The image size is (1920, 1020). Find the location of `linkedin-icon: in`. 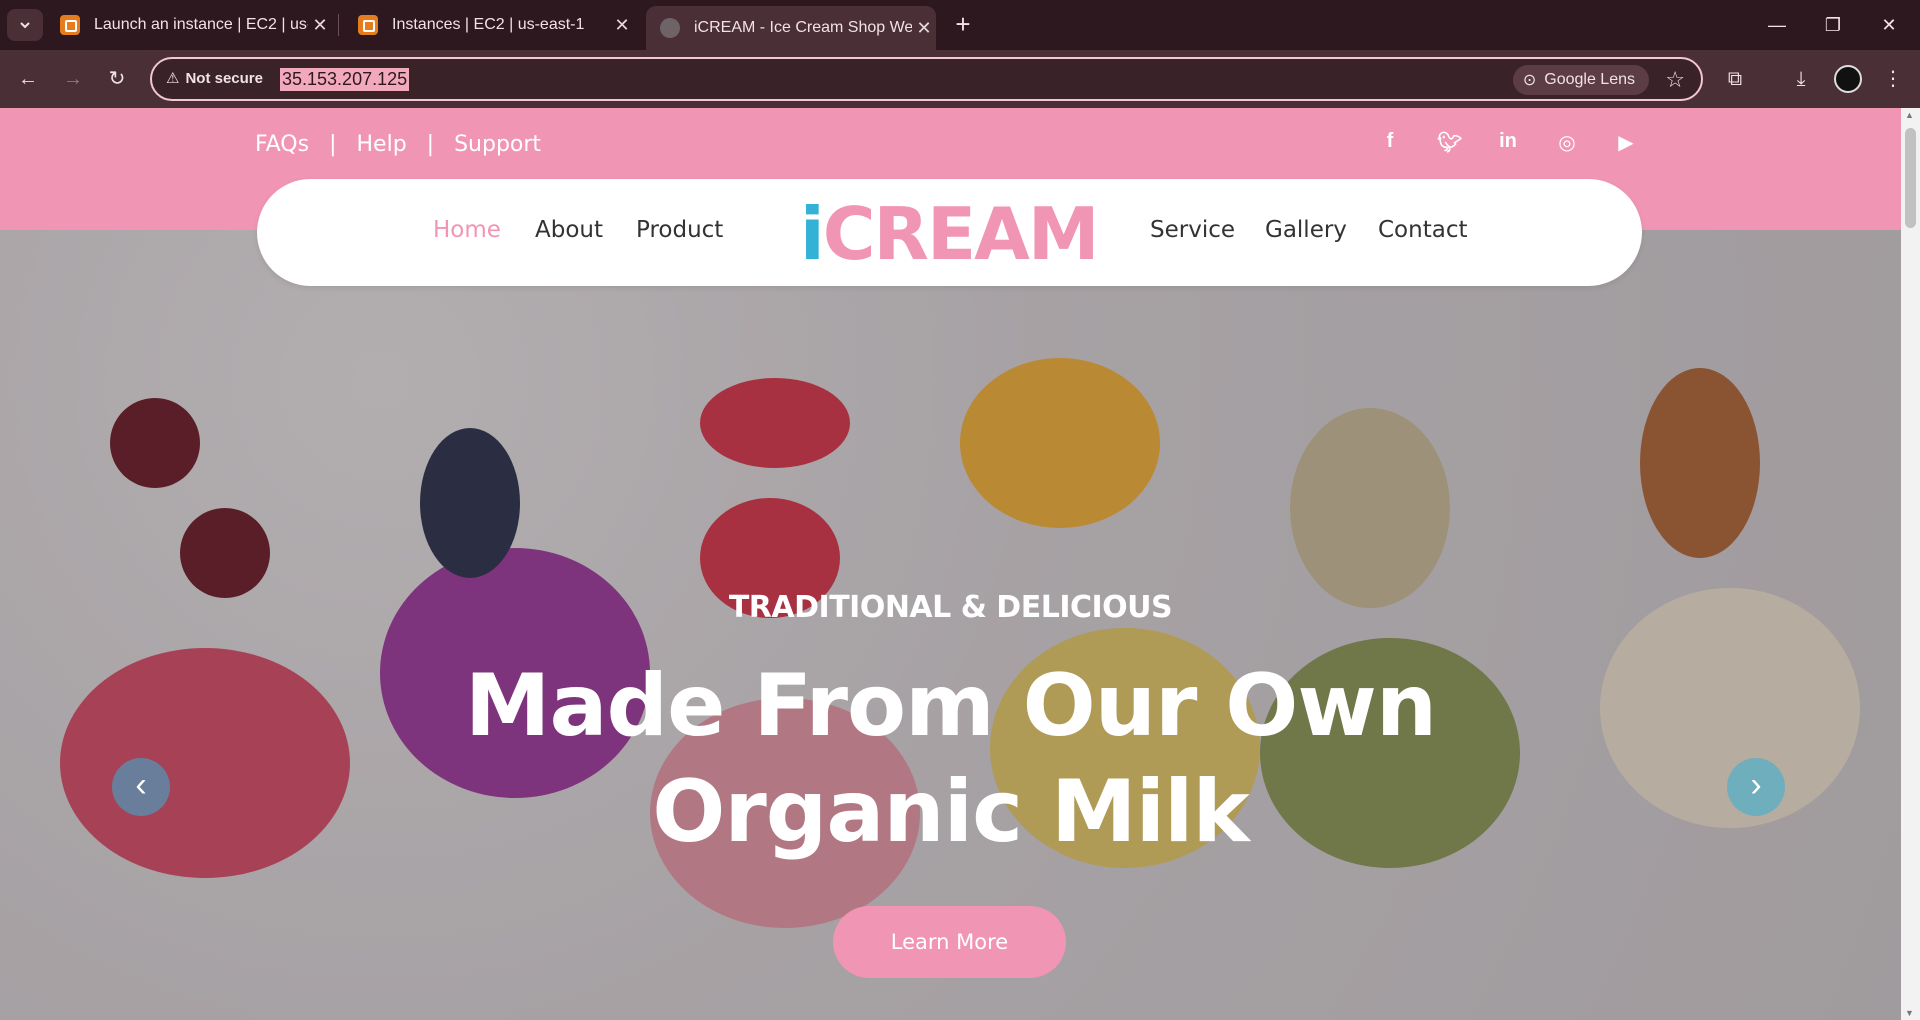

linkedin-icon: in is located at coordinates (1508, 142).